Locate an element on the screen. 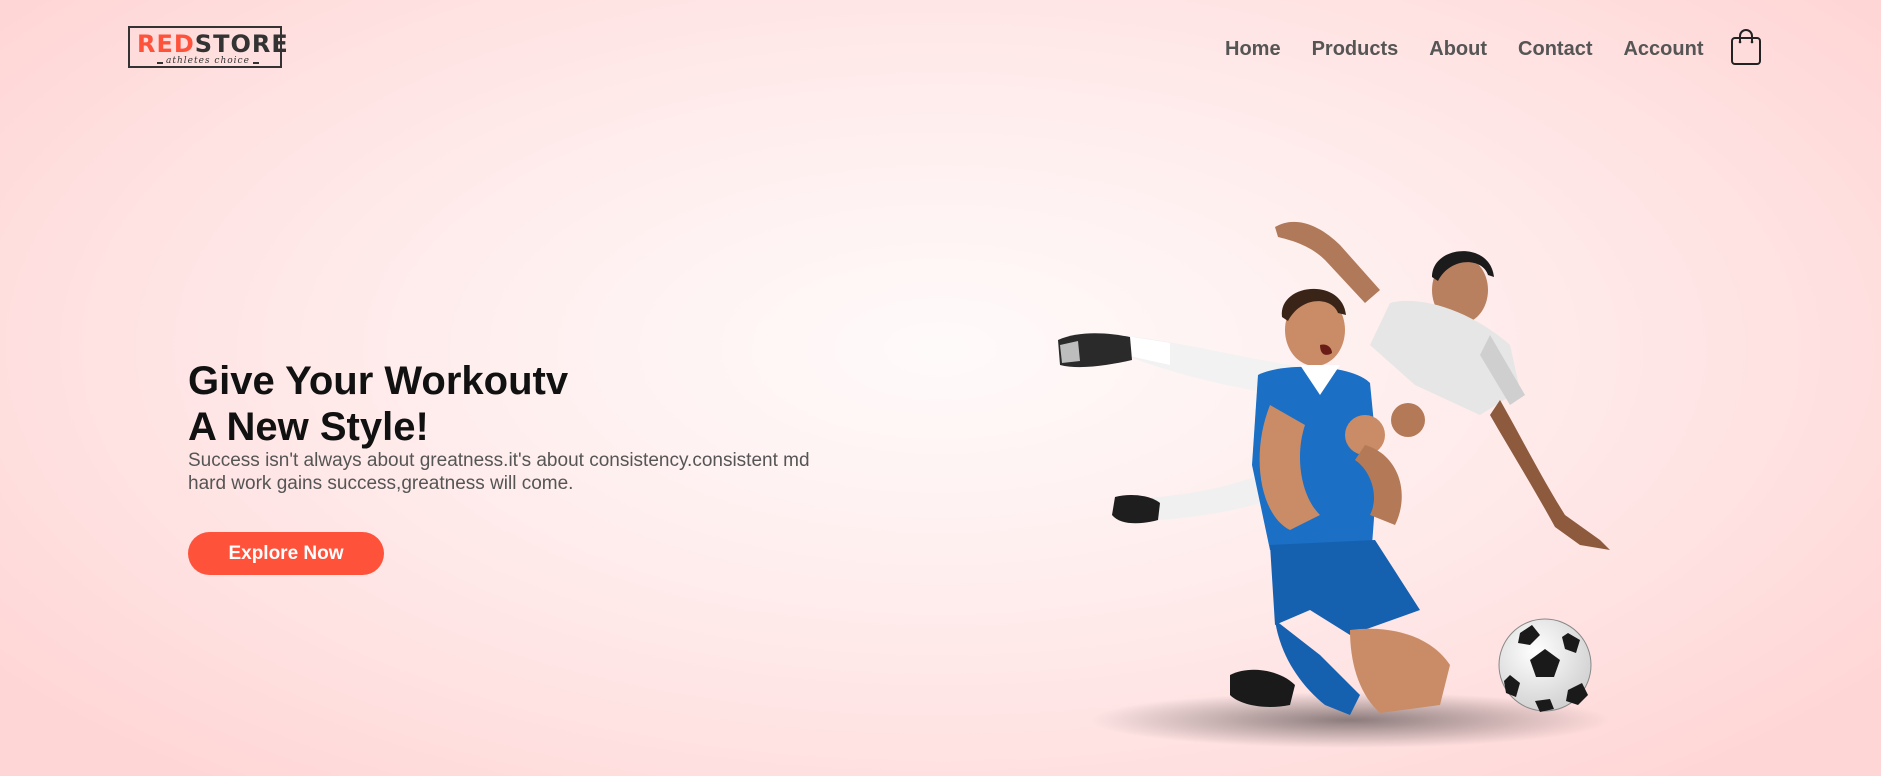  nav-home: Home is located at coordinates (1253, 49).